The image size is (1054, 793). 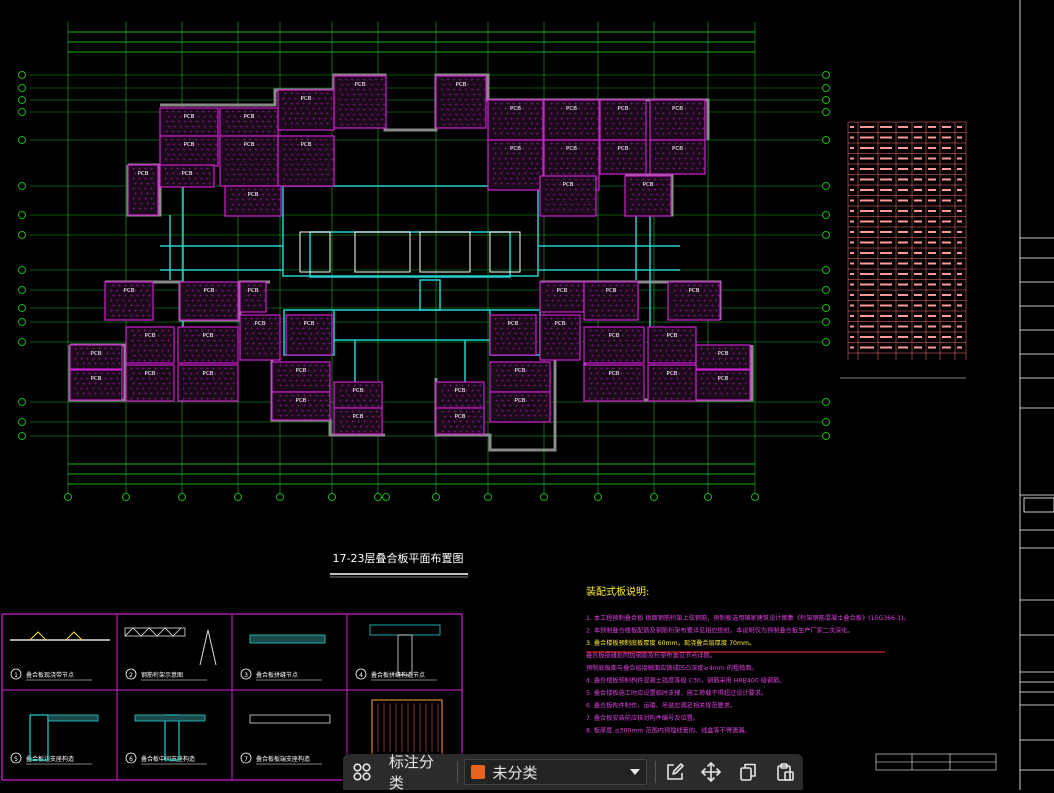 What do you see at coordinates (675, 772) in the screenshot?
I see `edit-button` at bounding box center [675, 772].